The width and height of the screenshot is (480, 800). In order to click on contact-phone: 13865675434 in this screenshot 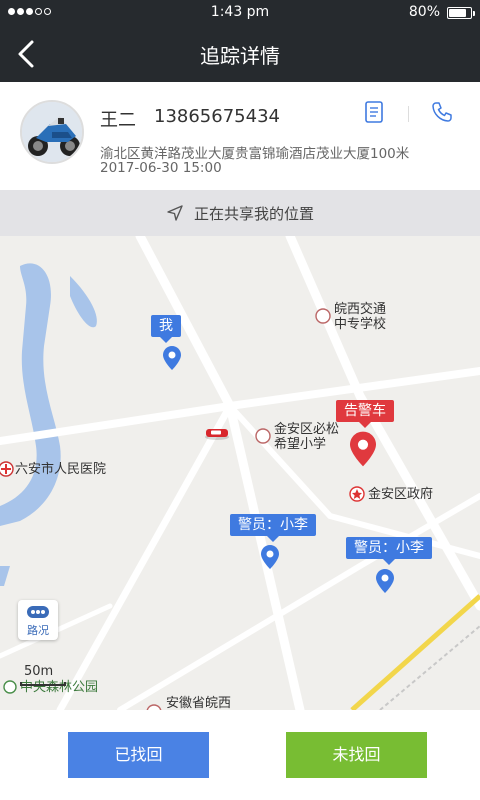, I will do `click(217, 116)`.